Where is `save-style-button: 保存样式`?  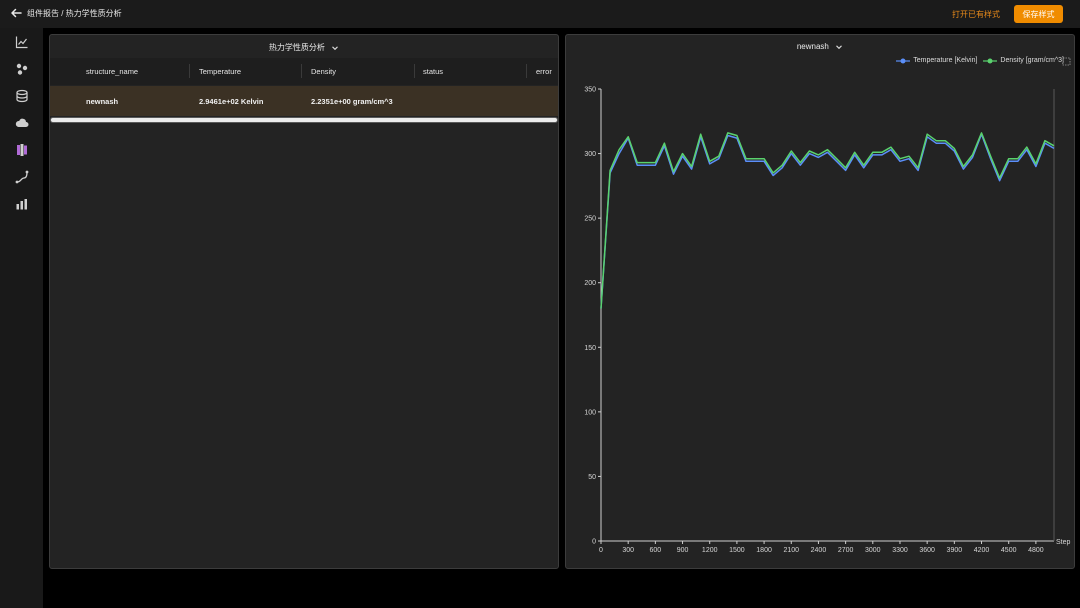
save-style-button: 保存样式 is located at coordinates (1038, 14).